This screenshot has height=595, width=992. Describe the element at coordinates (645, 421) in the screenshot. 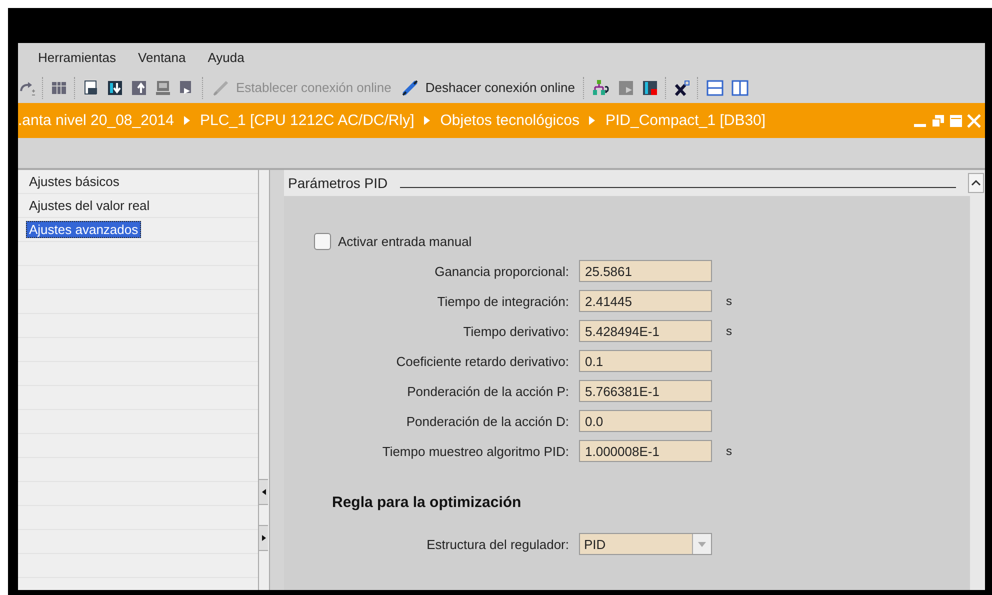

I see `input-field: 0.0` at that location.